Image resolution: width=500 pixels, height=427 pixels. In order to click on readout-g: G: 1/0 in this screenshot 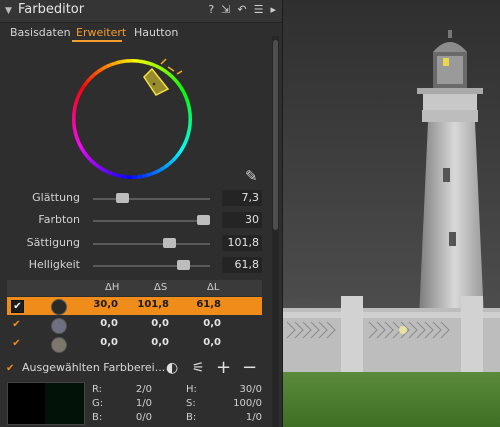, I will do `click(127, 405)`.